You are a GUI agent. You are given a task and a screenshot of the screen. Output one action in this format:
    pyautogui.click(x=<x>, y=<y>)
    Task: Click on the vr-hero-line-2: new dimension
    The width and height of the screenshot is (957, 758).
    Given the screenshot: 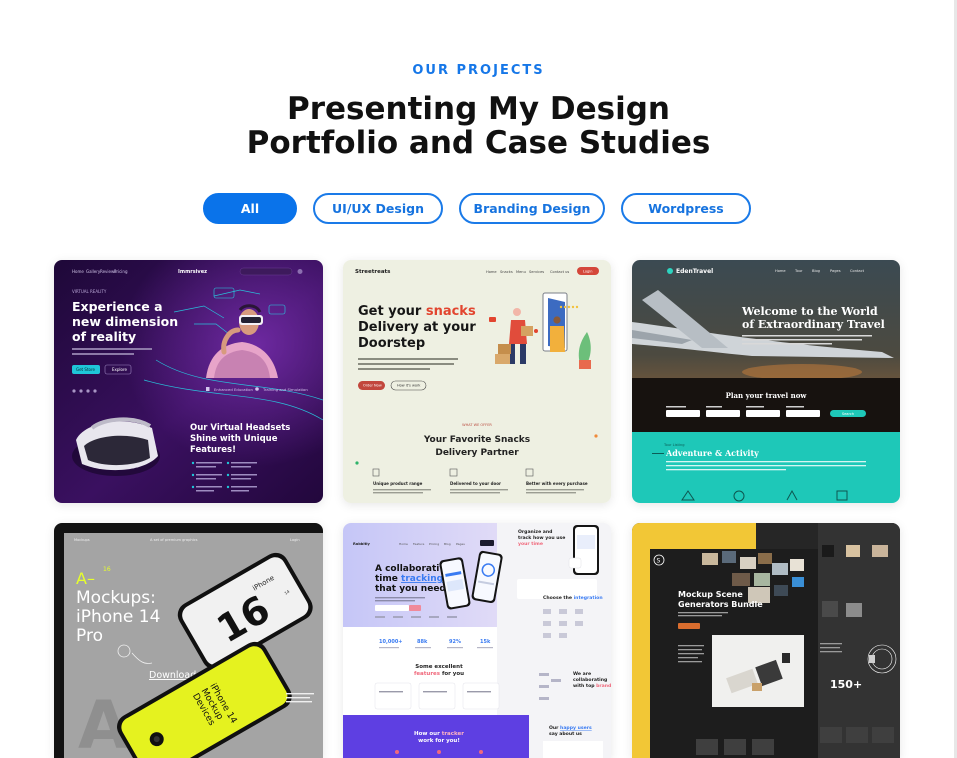 What is the action you would take?
    pyautogui.click(x=125, y=321)
    